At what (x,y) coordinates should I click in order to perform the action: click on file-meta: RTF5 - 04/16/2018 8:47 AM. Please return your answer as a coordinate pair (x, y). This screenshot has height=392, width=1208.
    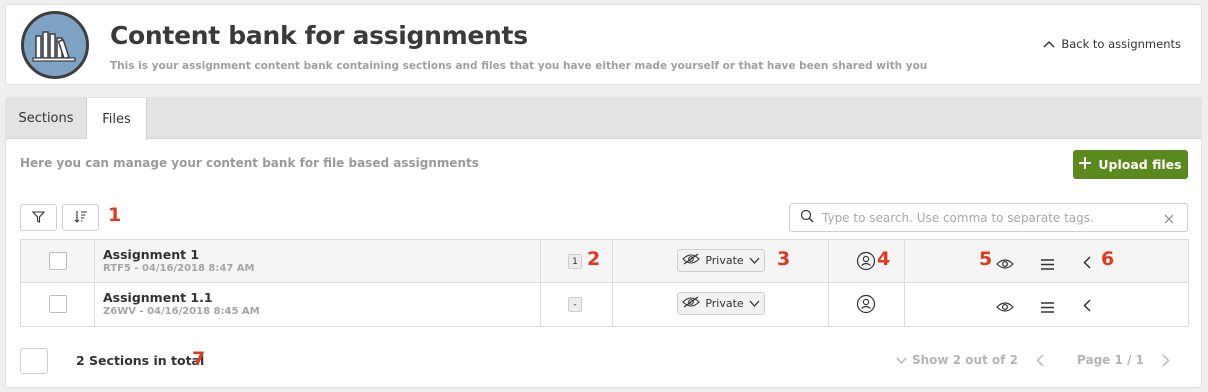
    Looking at the image, I should click on (179, 268).